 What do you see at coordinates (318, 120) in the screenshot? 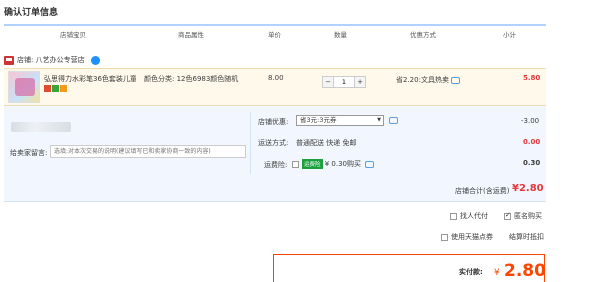
I see `shop-discount-option: 省3元:3元券` at bounding box center [318, 120].